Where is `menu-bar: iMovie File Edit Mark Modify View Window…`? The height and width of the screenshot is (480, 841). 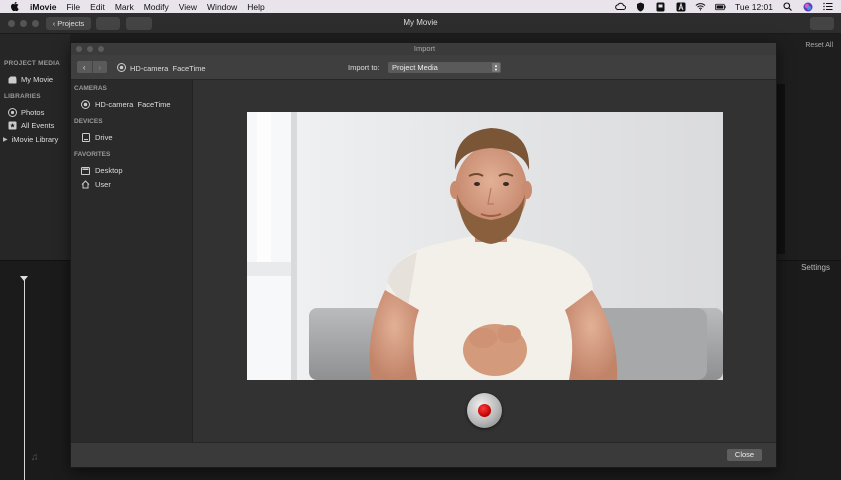
menu-bar: iMovie File Edit Mark Modify View Window… is located at coordinates (420, 6).